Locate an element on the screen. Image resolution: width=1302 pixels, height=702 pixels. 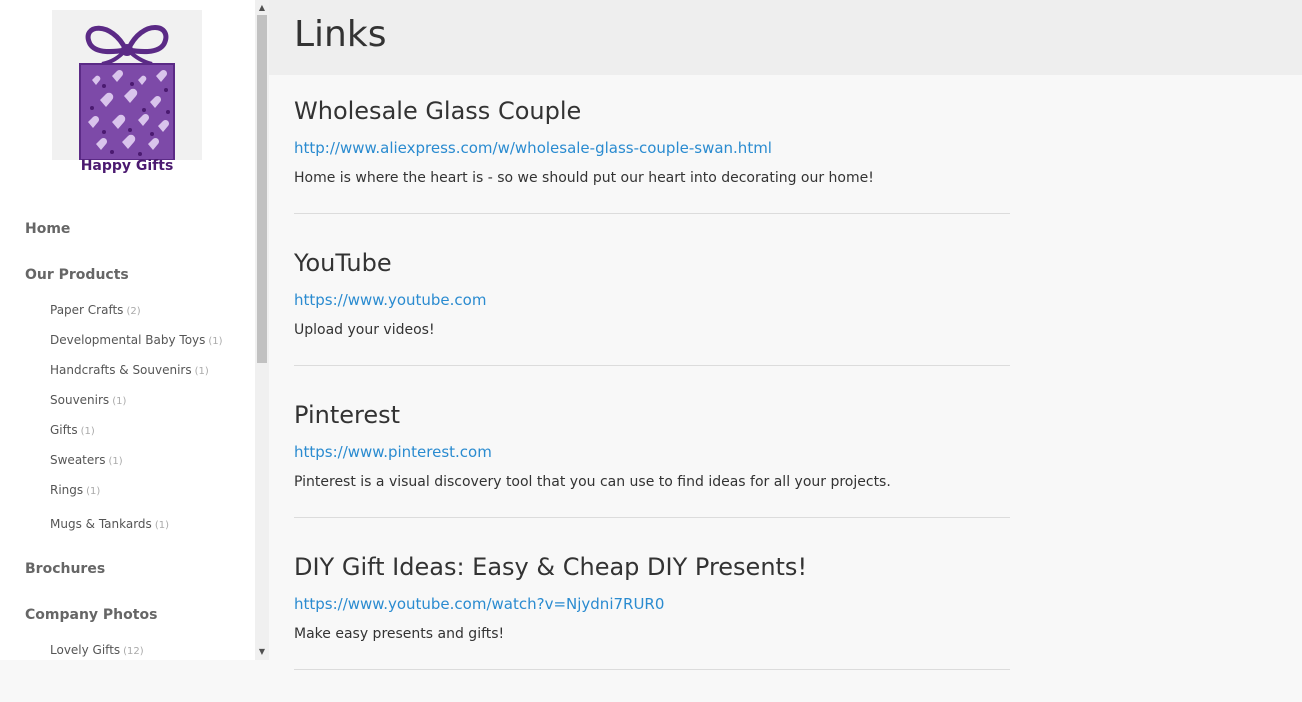
nav-photo-category-lovely-gifts: Lovely Gifts (12) is located at coordinates (97, 650).